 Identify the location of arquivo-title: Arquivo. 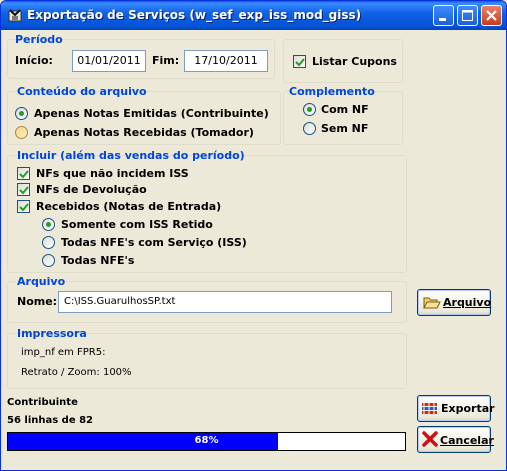
(41, 281).